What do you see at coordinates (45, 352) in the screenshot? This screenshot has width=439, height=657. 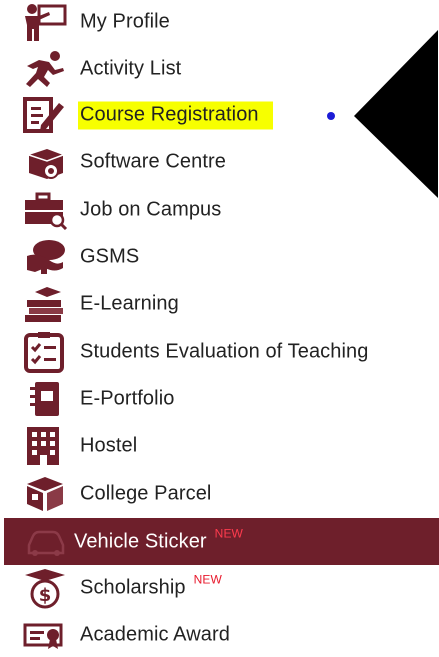 I see `checklist-icon` at bounding box center [45, 352].